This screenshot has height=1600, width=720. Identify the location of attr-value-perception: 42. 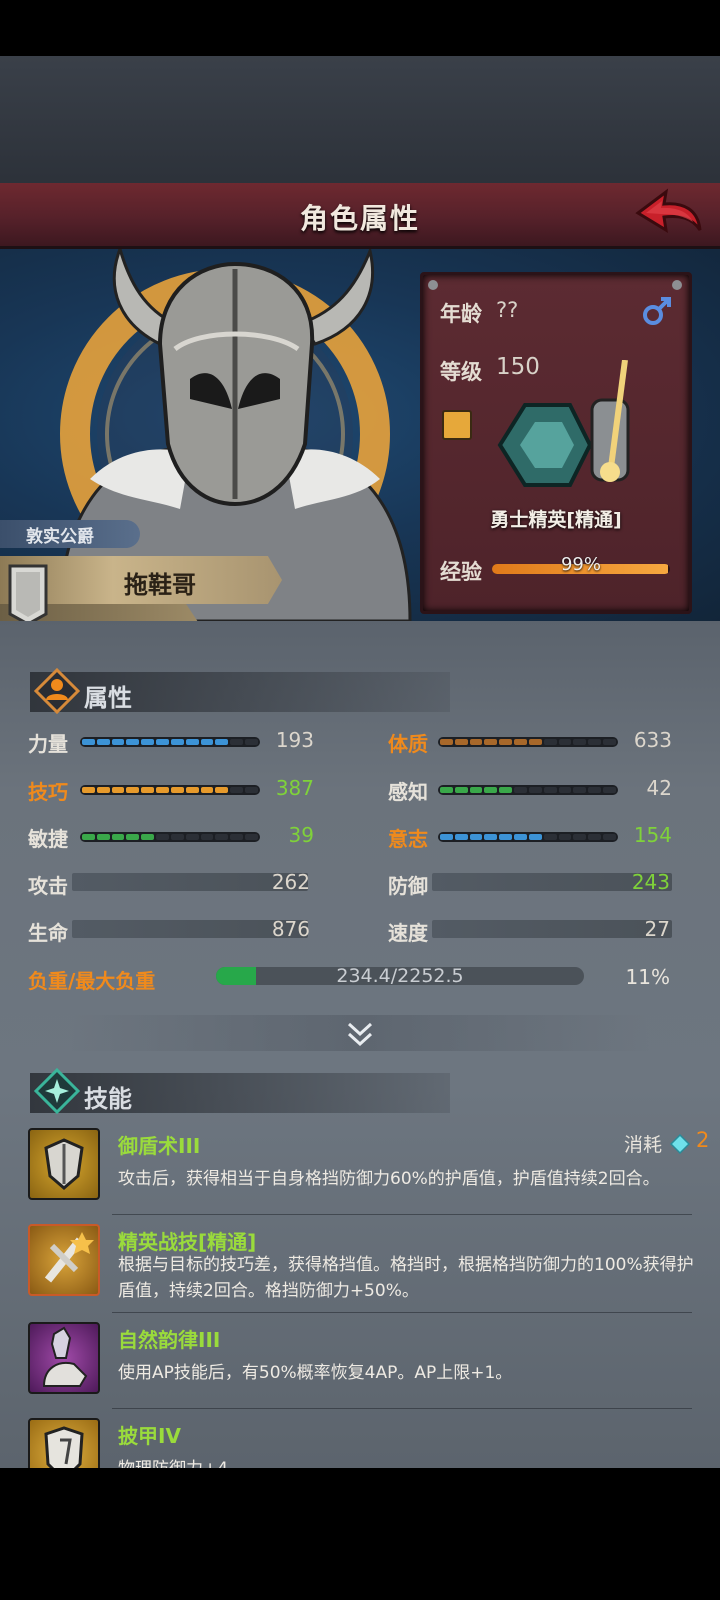
(659, 788).